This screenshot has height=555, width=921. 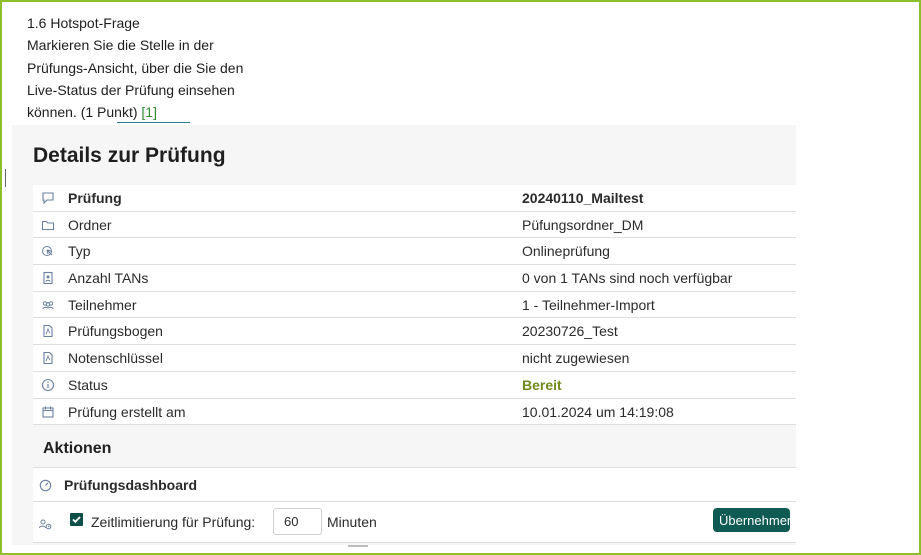 I want to click on reference-link: [1], so click(x=149, y=112).